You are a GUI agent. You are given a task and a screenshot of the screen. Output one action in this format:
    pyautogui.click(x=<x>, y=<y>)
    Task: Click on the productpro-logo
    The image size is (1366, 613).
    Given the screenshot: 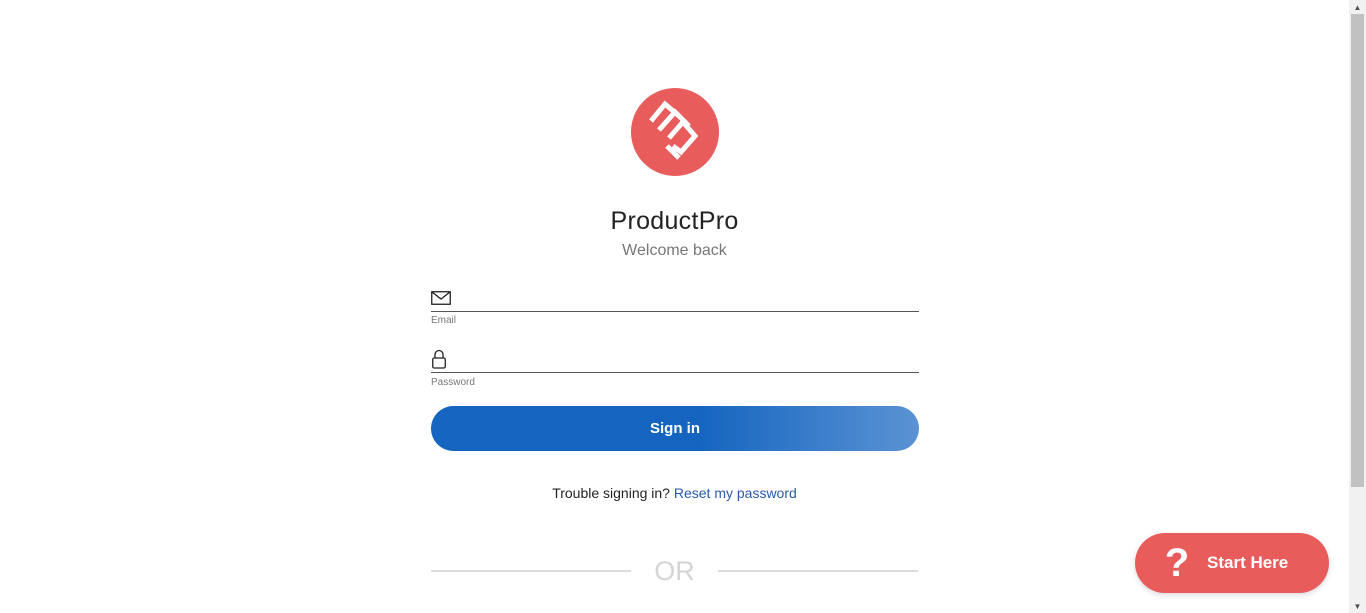 What is the action you would take?
    pyautogui.click(x=675, y=132)
    